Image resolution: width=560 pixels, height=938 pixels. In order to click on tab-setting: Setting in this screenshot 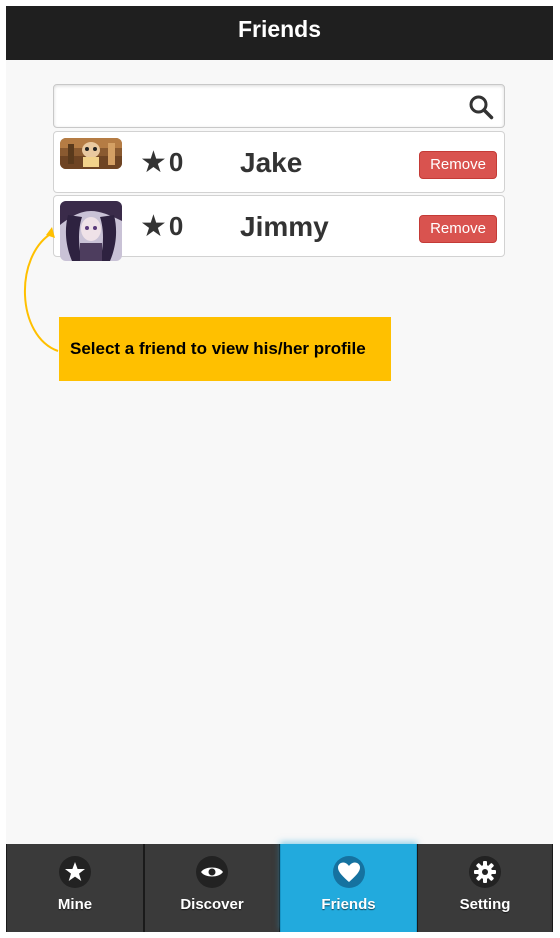, I will do `click(485, 888)`.